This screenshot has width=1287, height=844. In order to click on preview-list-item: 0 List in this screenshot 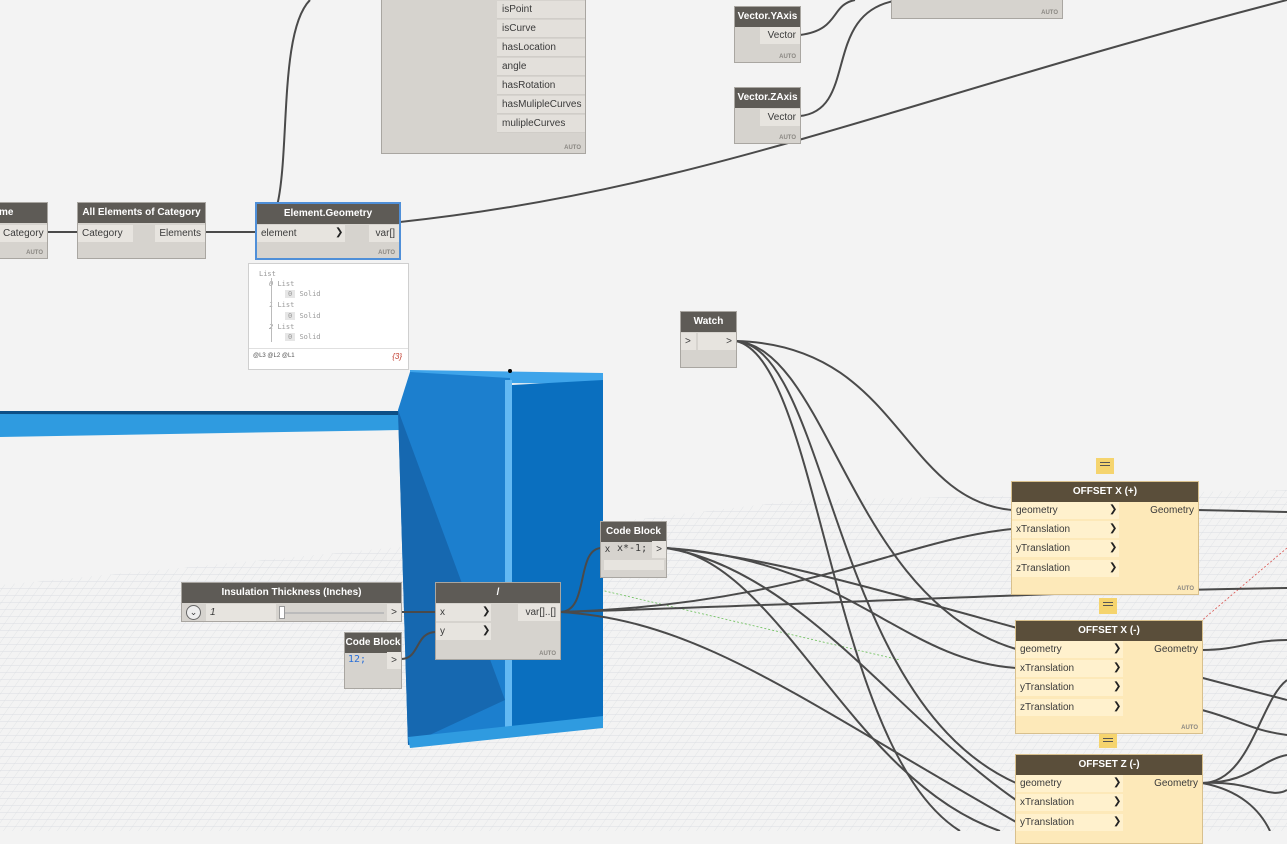, I will do `click(282, 284)`.